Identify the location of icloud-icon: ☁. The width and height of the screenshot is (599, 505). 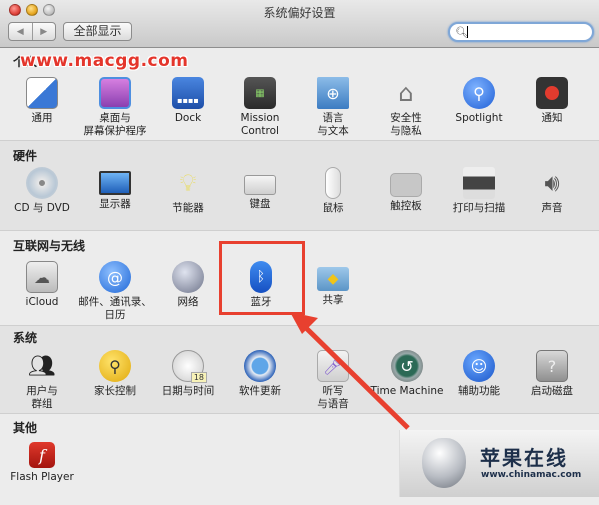
(42, 277).